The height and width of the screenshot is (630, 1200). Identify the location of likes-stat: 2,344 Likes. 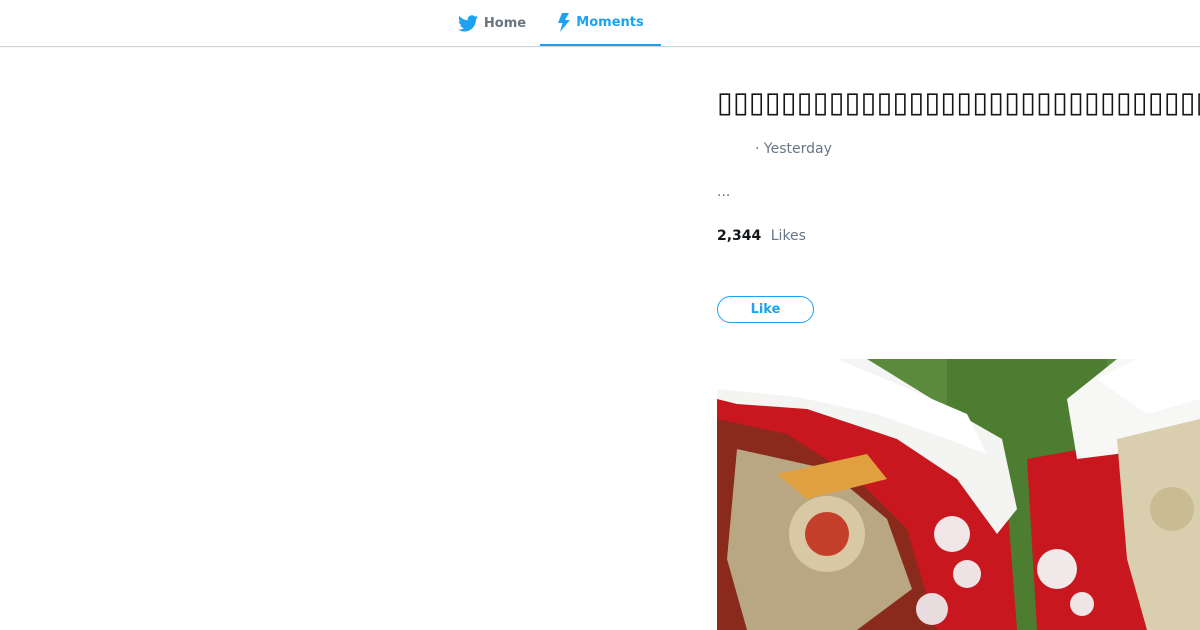
(761, 236).